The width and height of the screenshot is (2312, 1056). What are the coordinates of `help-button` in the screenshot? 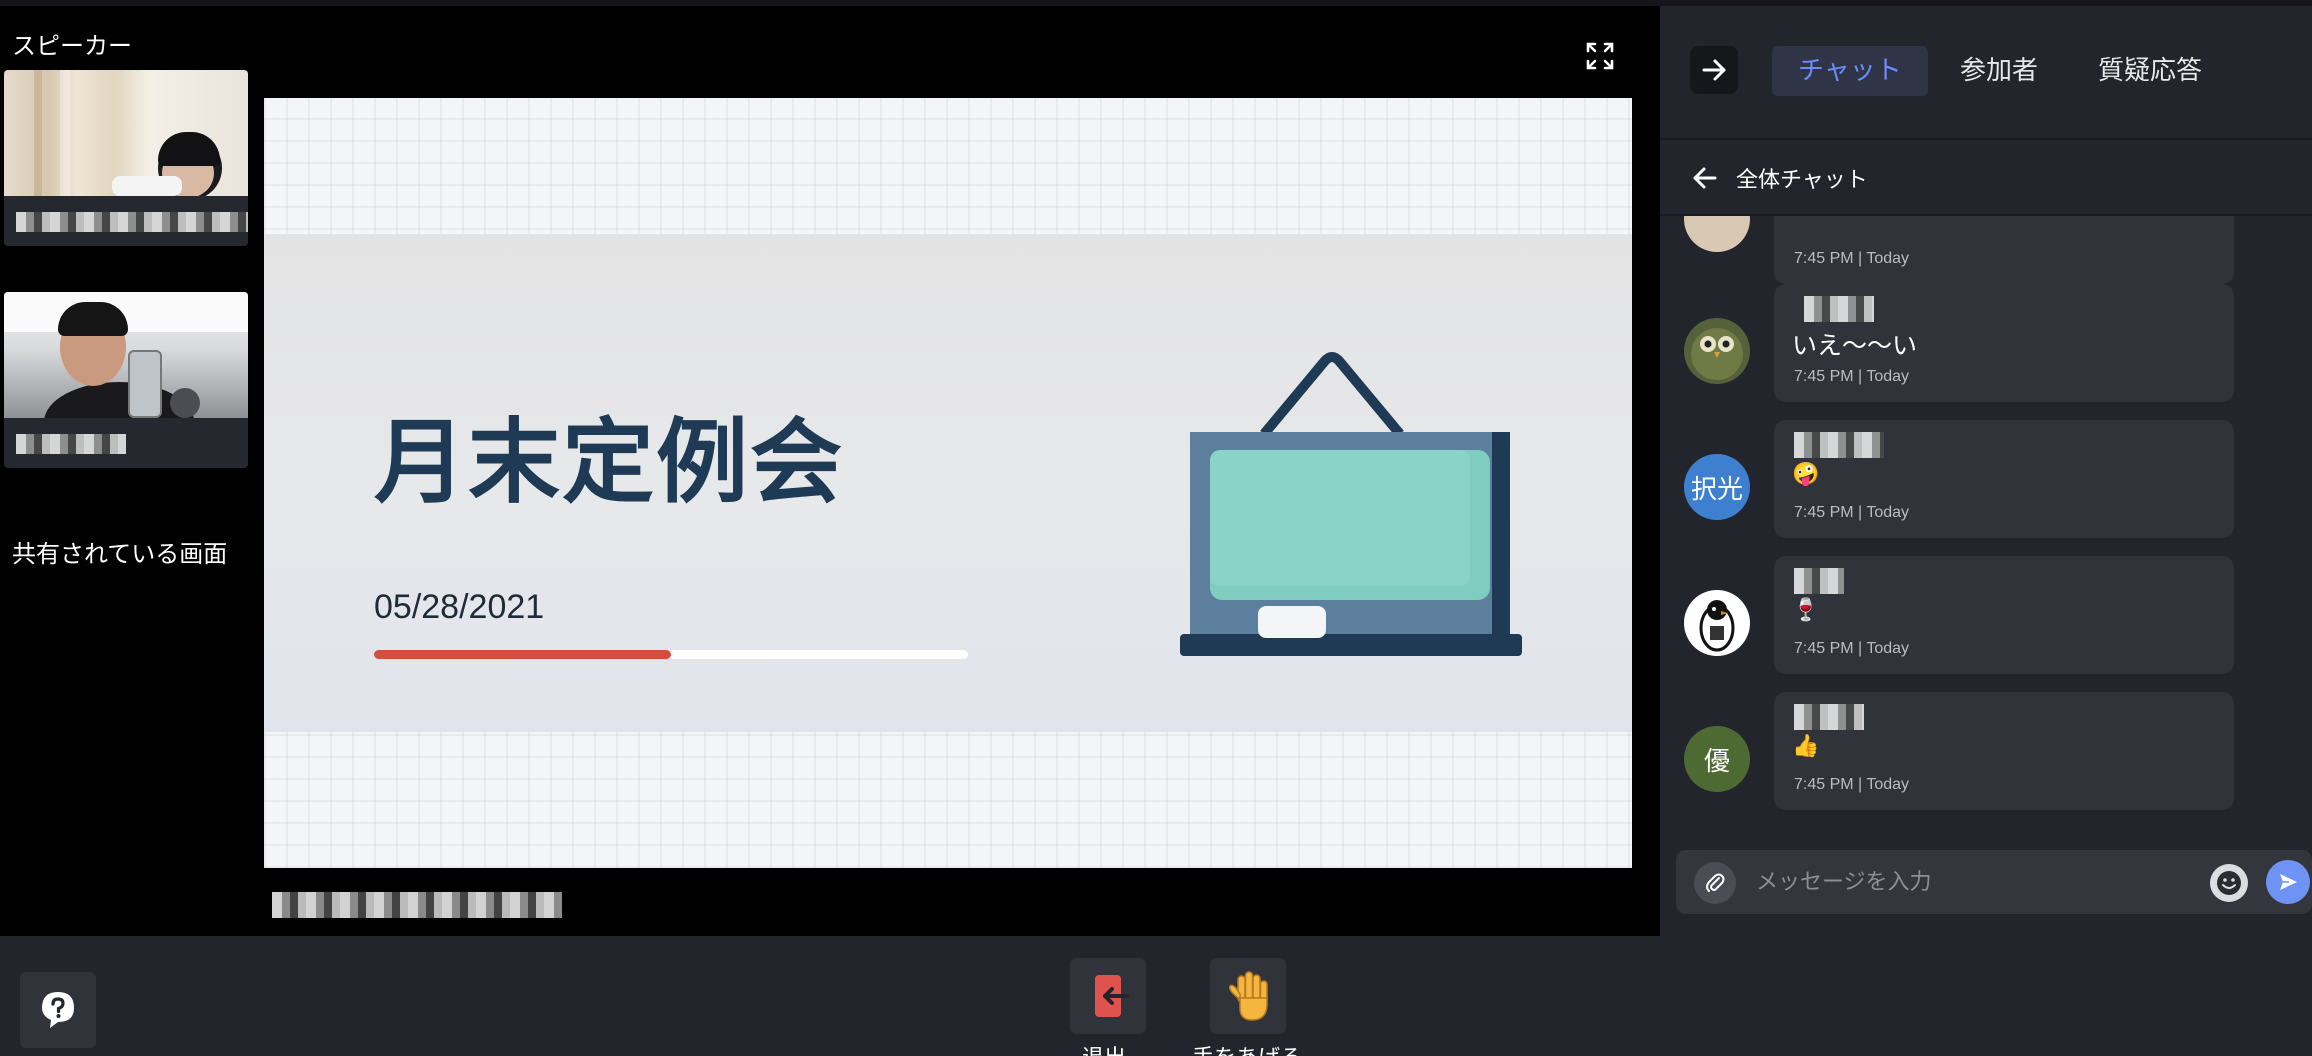 It's located at (58, 1010).